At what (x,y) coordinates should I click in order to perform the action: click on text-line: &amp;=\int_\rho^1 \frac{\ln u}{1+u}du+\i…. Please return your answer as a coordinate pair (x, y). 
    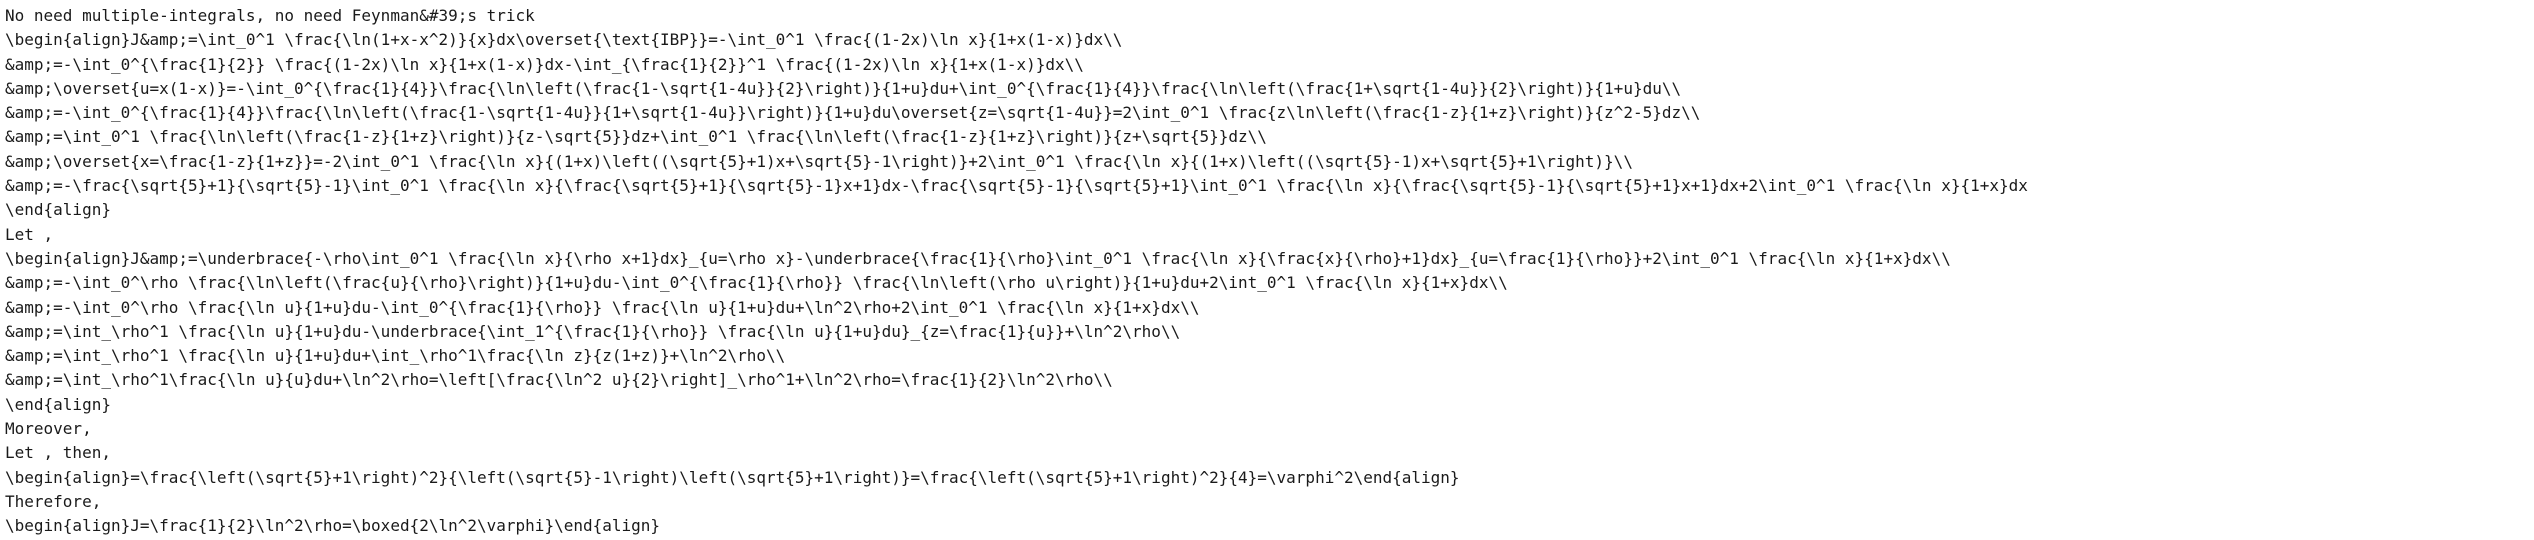
    Looking at the image, I should click on (395, 356).